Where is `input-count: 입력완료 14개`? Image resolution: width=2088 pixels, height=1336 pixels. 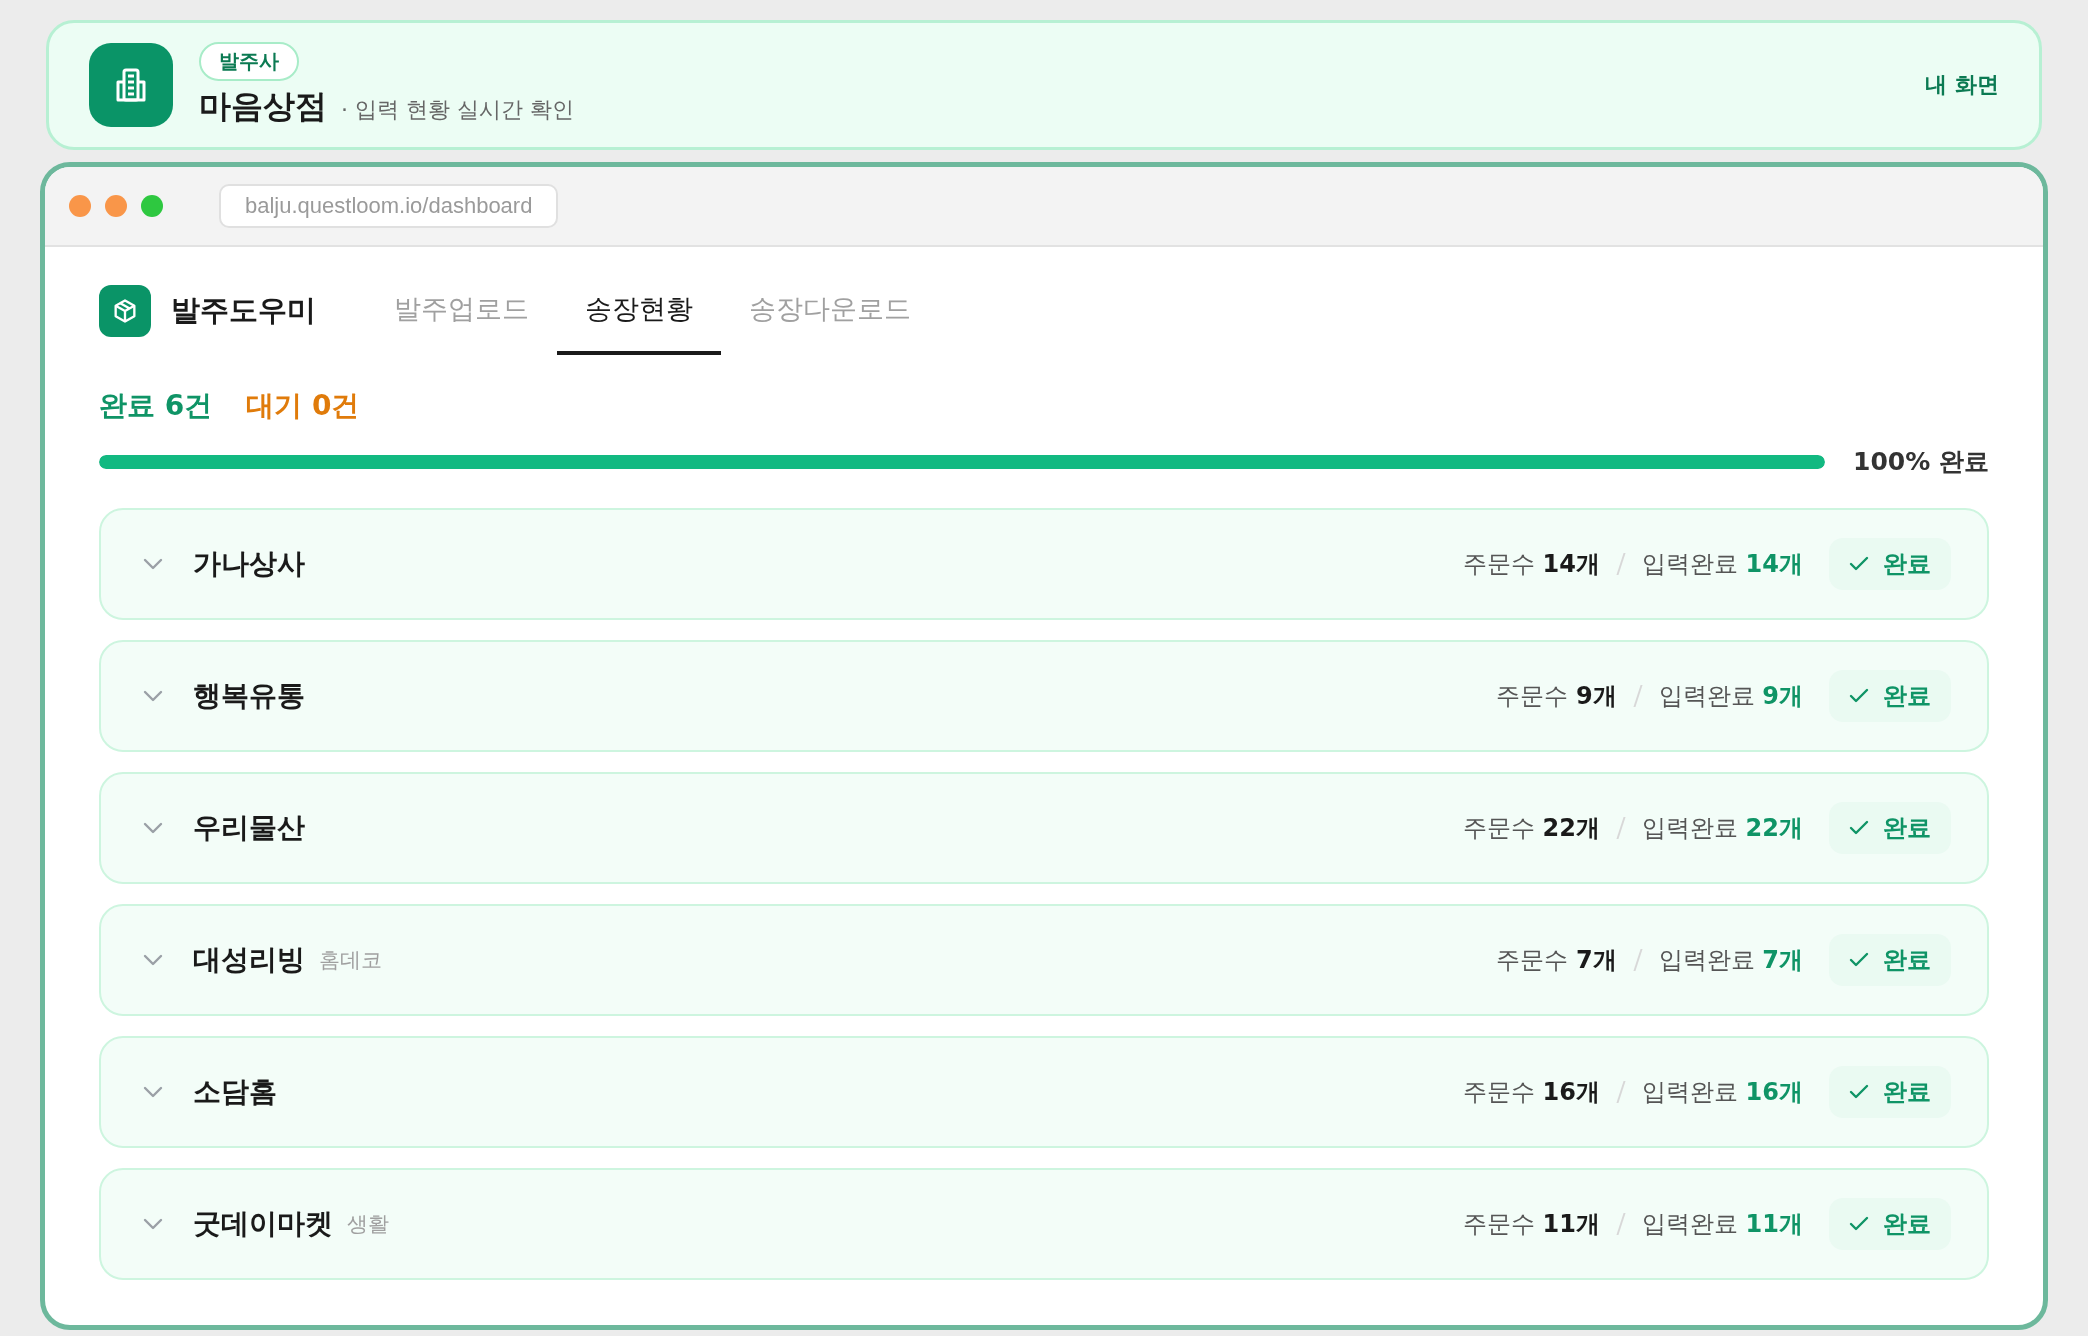
input-count: 입력완료 14개 is located at coordinates (1722, 564).